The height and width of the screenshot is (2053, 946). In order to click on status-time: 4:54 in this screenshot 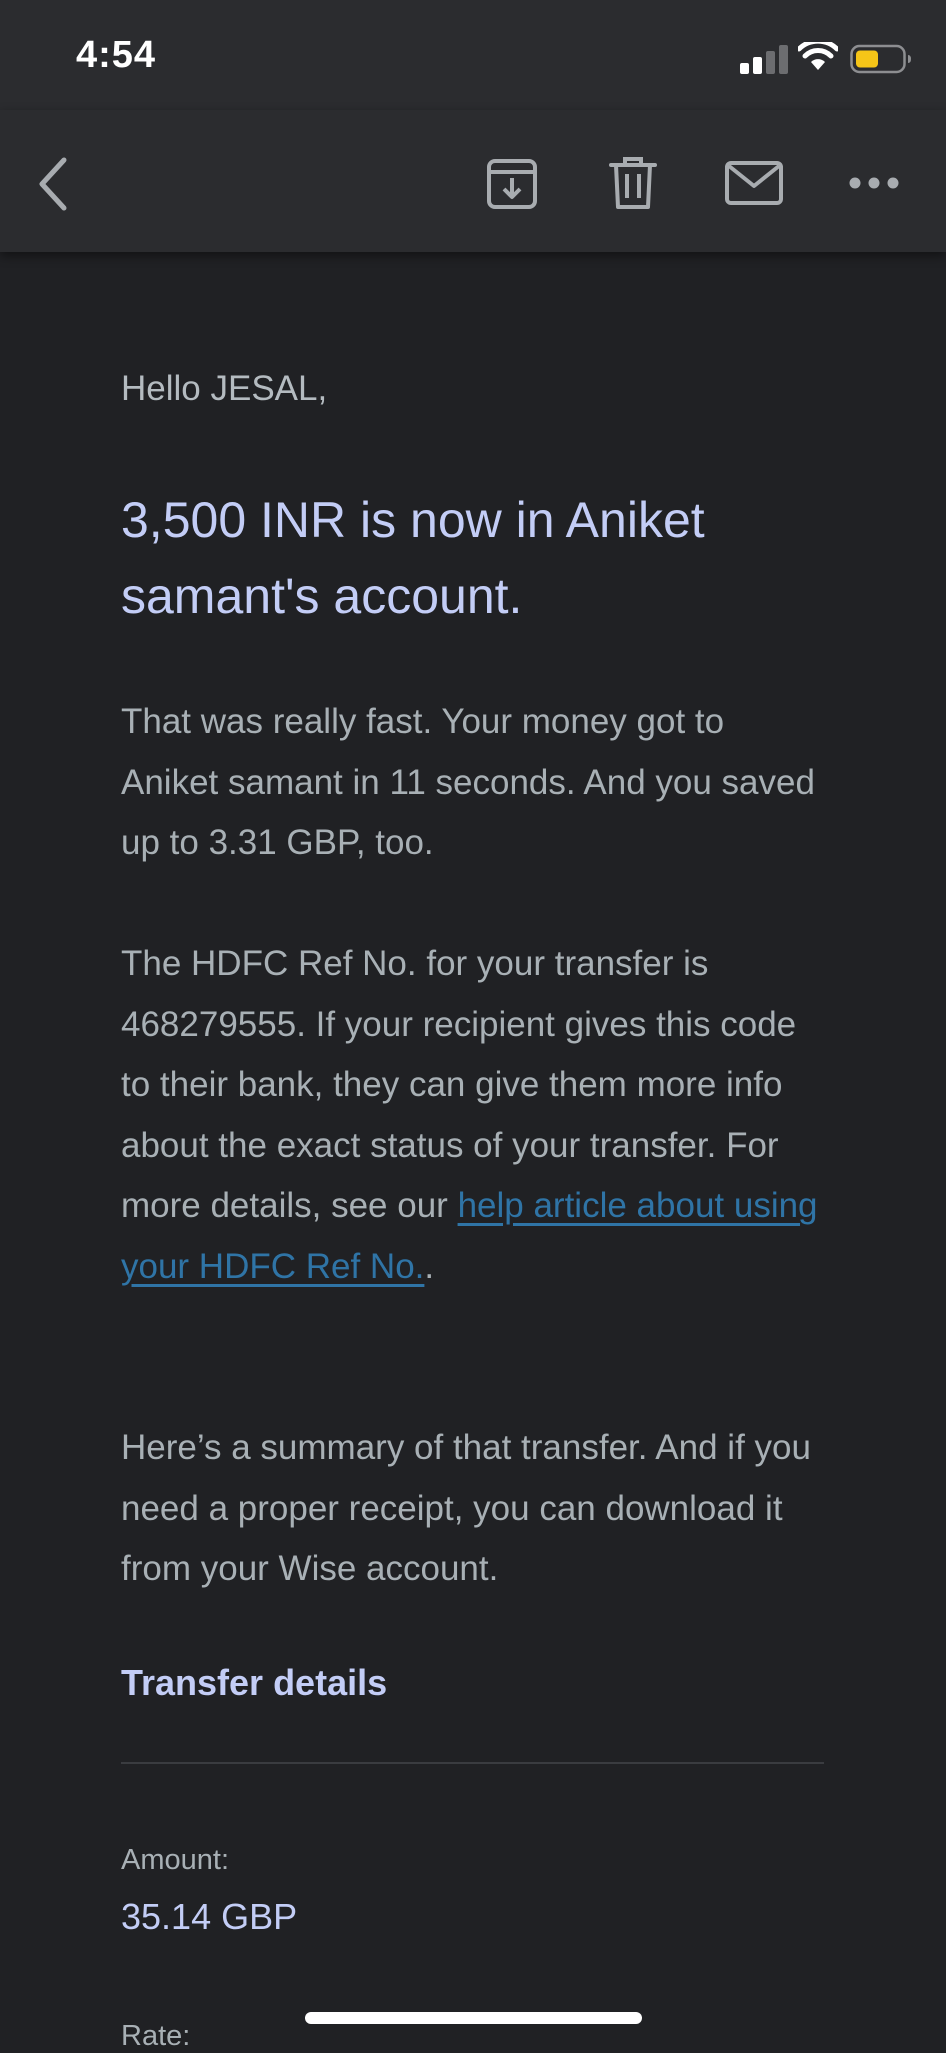, I will do `click(116, 55)`.